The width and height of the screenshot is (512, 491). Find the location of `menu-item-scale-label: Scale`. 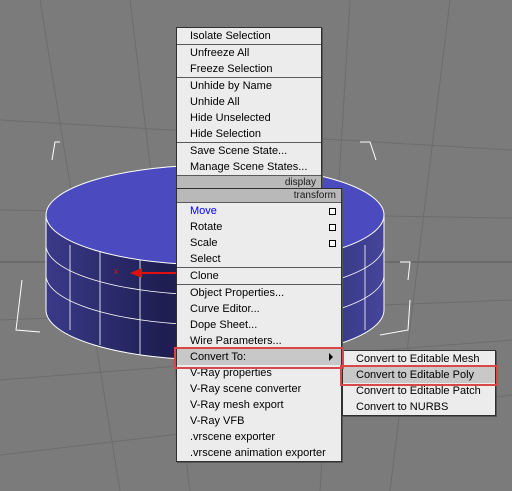

menu-item-scale-label: Scale is located at coordinates (204, 243).